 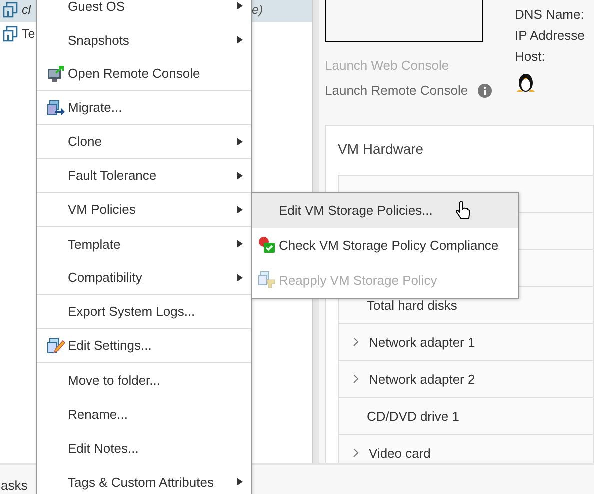 What do you see at coordinates (422, 342) in the screenshot?
I see `hardware-row-label: Network adapter 1` at bounding box center [422, 342].